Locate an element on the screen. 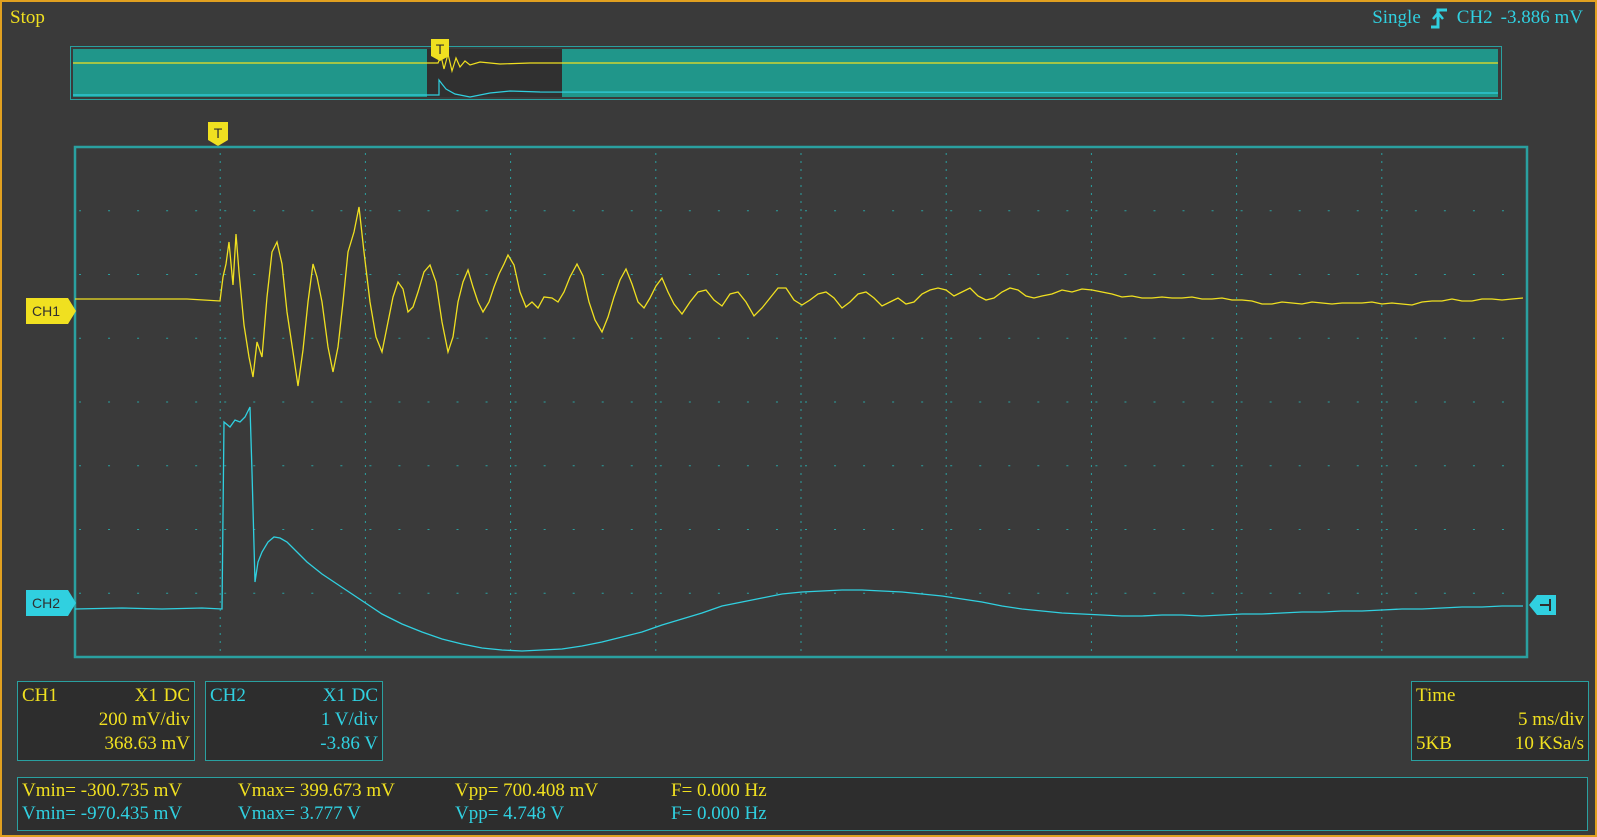  ch1-offset-marker: CH1 is located at coordinates (52, 311).